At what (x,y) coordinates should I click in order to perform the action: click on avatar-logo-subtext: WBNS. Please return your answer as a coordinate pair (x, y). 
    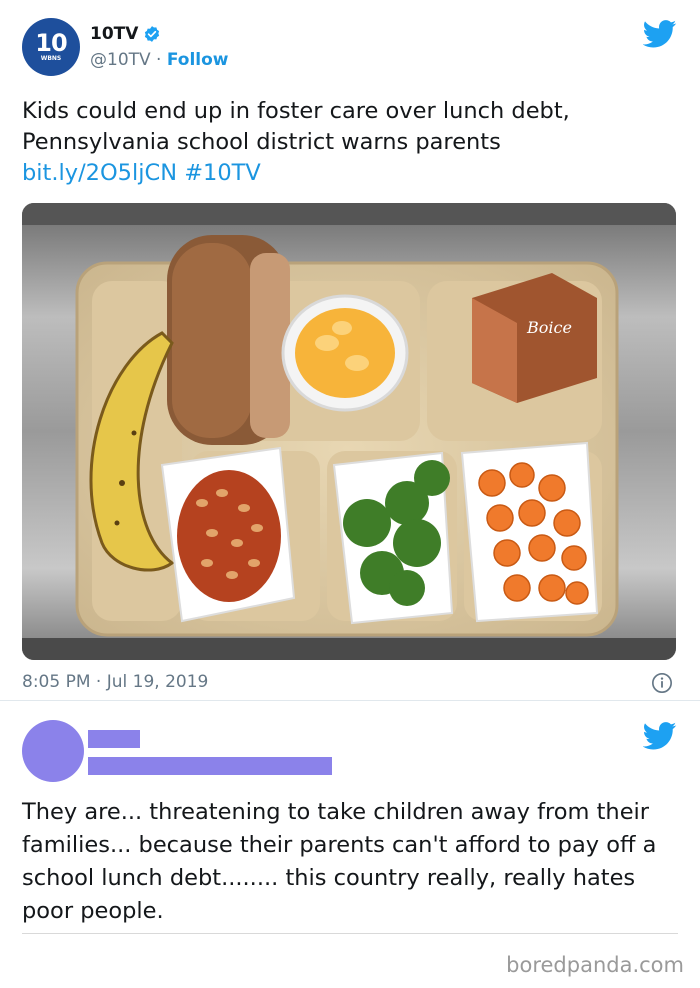
    Looking at the image, I should click on (51, 58).